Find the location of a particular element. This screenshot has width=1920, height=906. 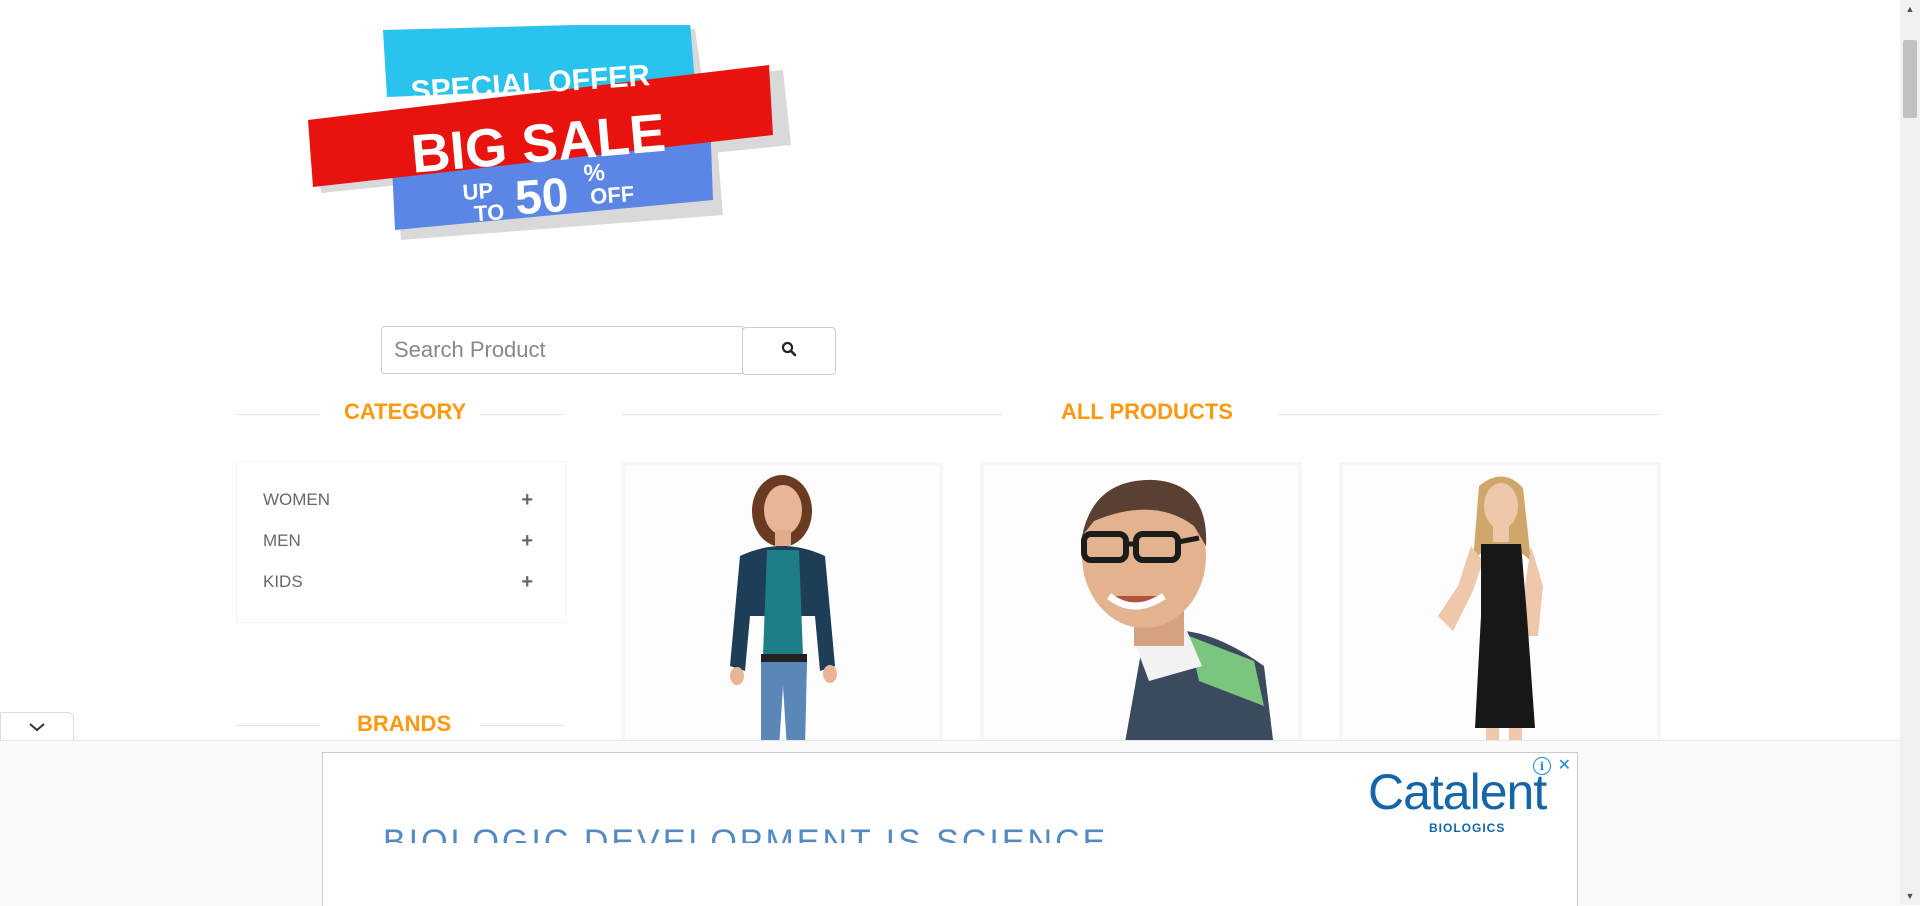

scroll-thumb is located at coordinates (1910, 79).